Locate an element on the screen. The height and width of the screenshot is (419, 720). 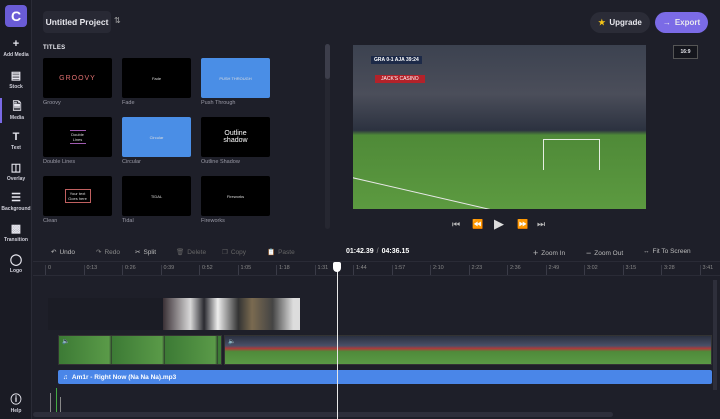
ruler-tick: 1:57 is located at coordinates (398, 270).